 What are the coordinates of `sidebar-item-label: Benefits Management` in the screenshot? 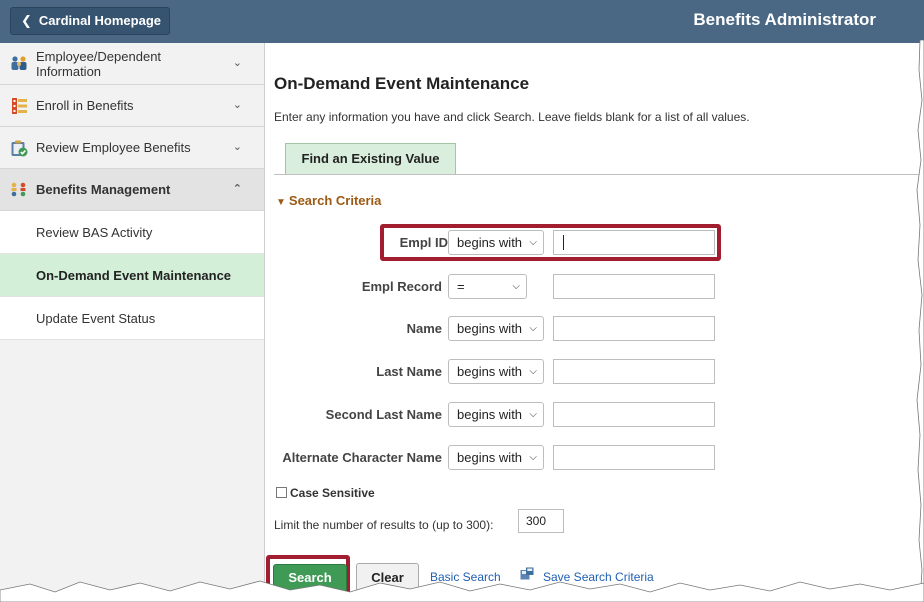 It's located at (103, 189).